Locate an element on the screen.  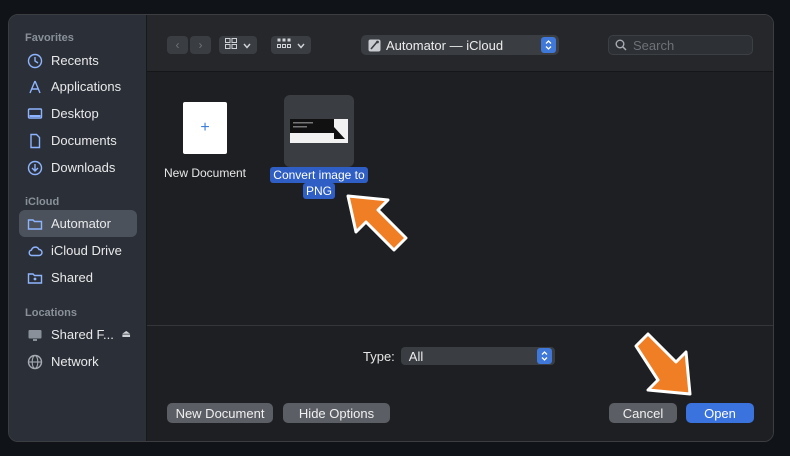
grid-icon is located at coordinates (231, 45).